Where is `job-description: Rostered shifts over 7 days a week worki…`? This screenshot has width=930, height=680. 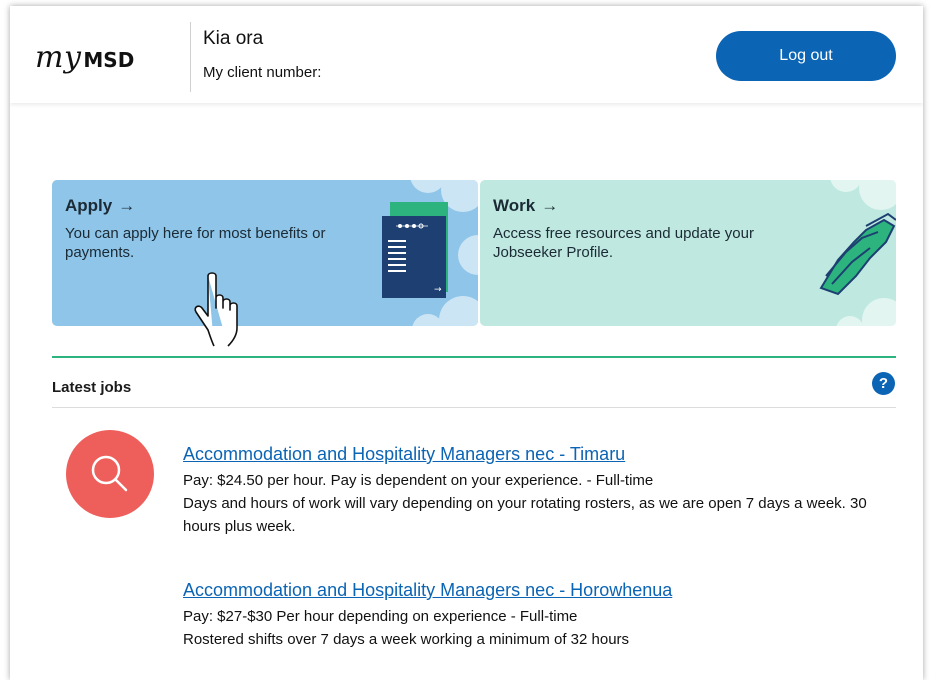
job-description: Rostered shifts over 7 days a week worki… is located at coordinates (406, 639).